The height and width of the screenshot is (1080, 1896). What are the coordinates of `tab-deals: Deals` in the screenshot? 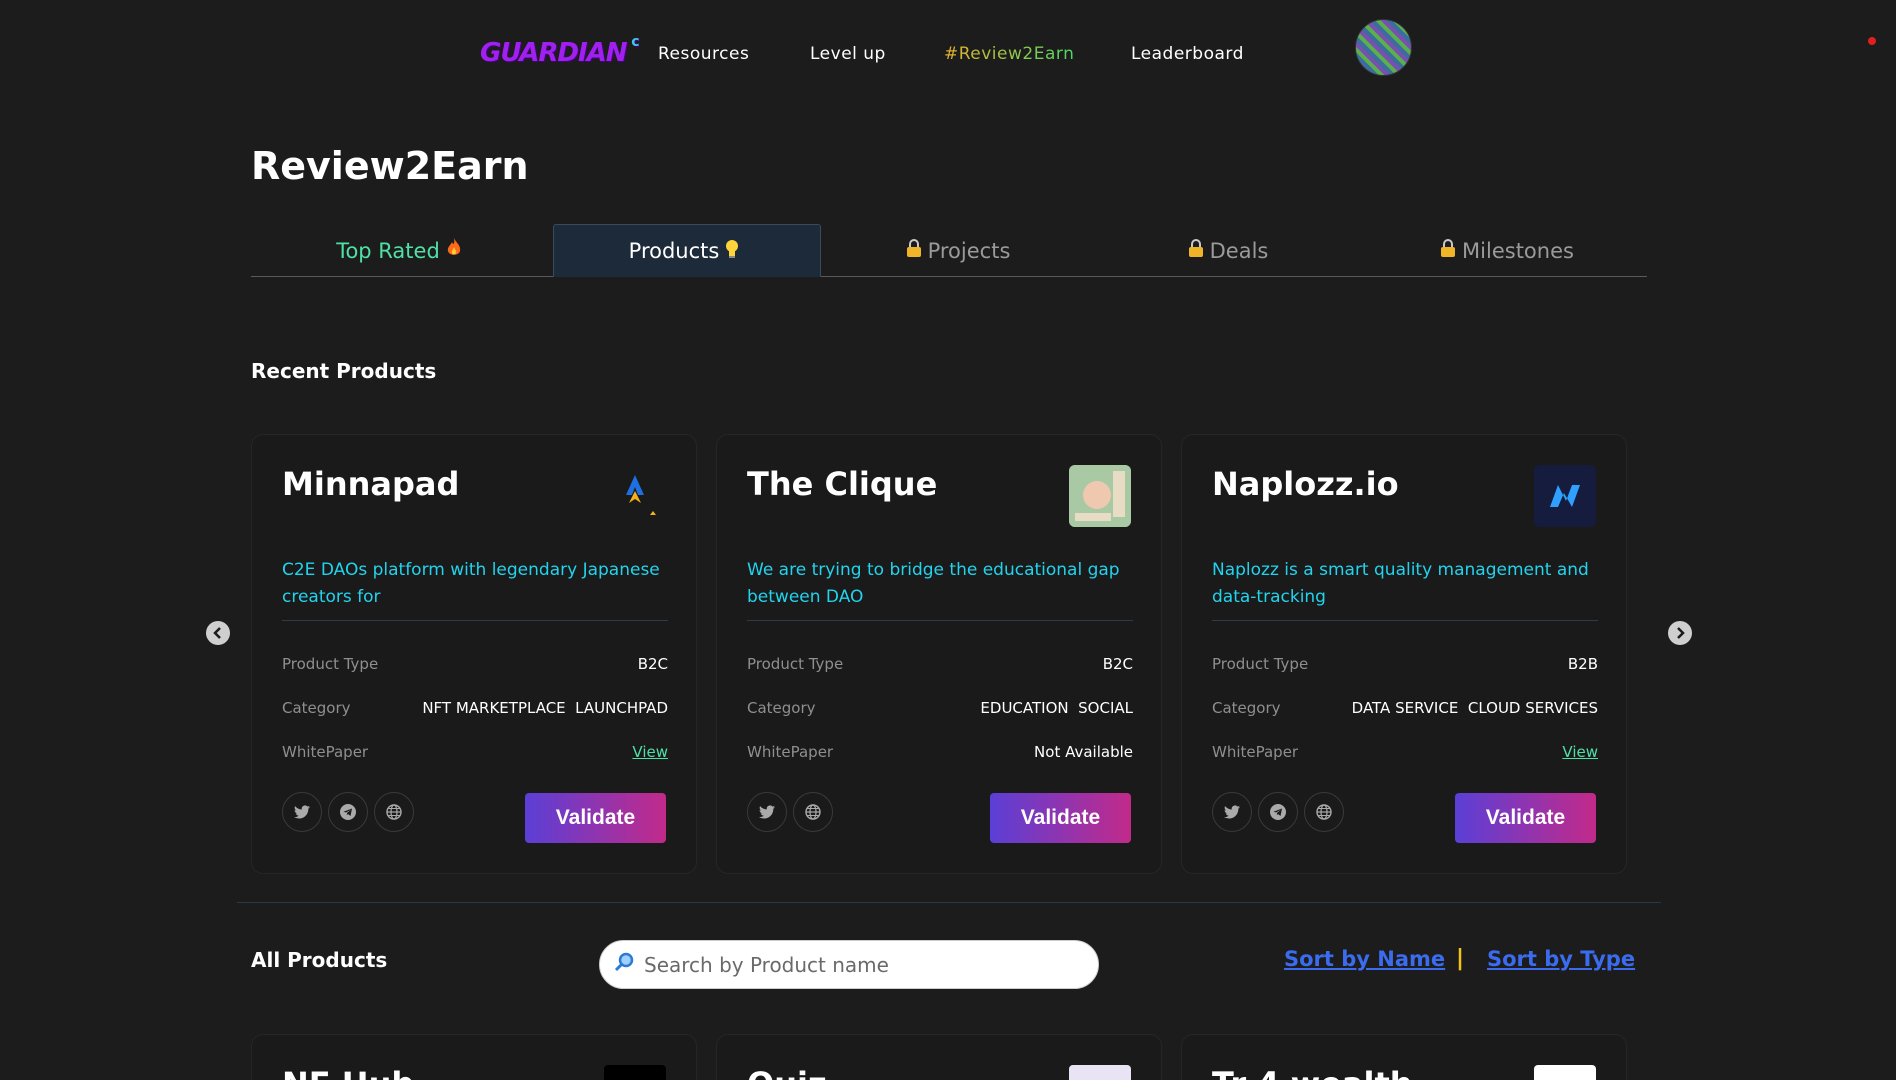 It's located at (1225, 250).